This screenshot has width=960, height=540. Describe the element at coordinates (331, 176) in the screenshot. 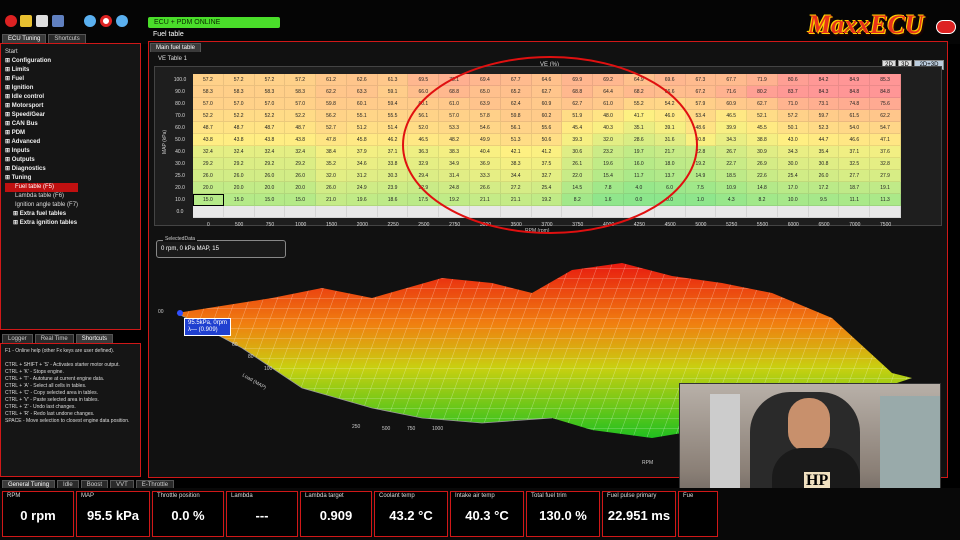

I see `ve-cell: 32.0` at that location.